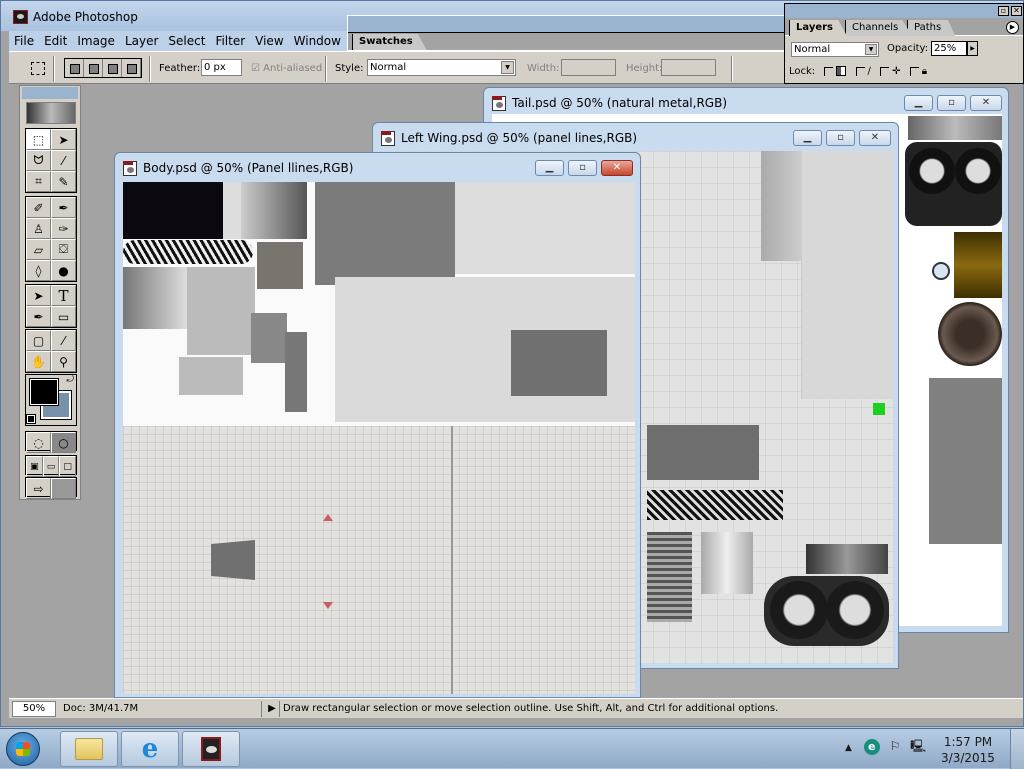  What do you see at coordinates (24, 41) in the screenshot?
I see `menu-file: File` at bounding box center [24, 41].